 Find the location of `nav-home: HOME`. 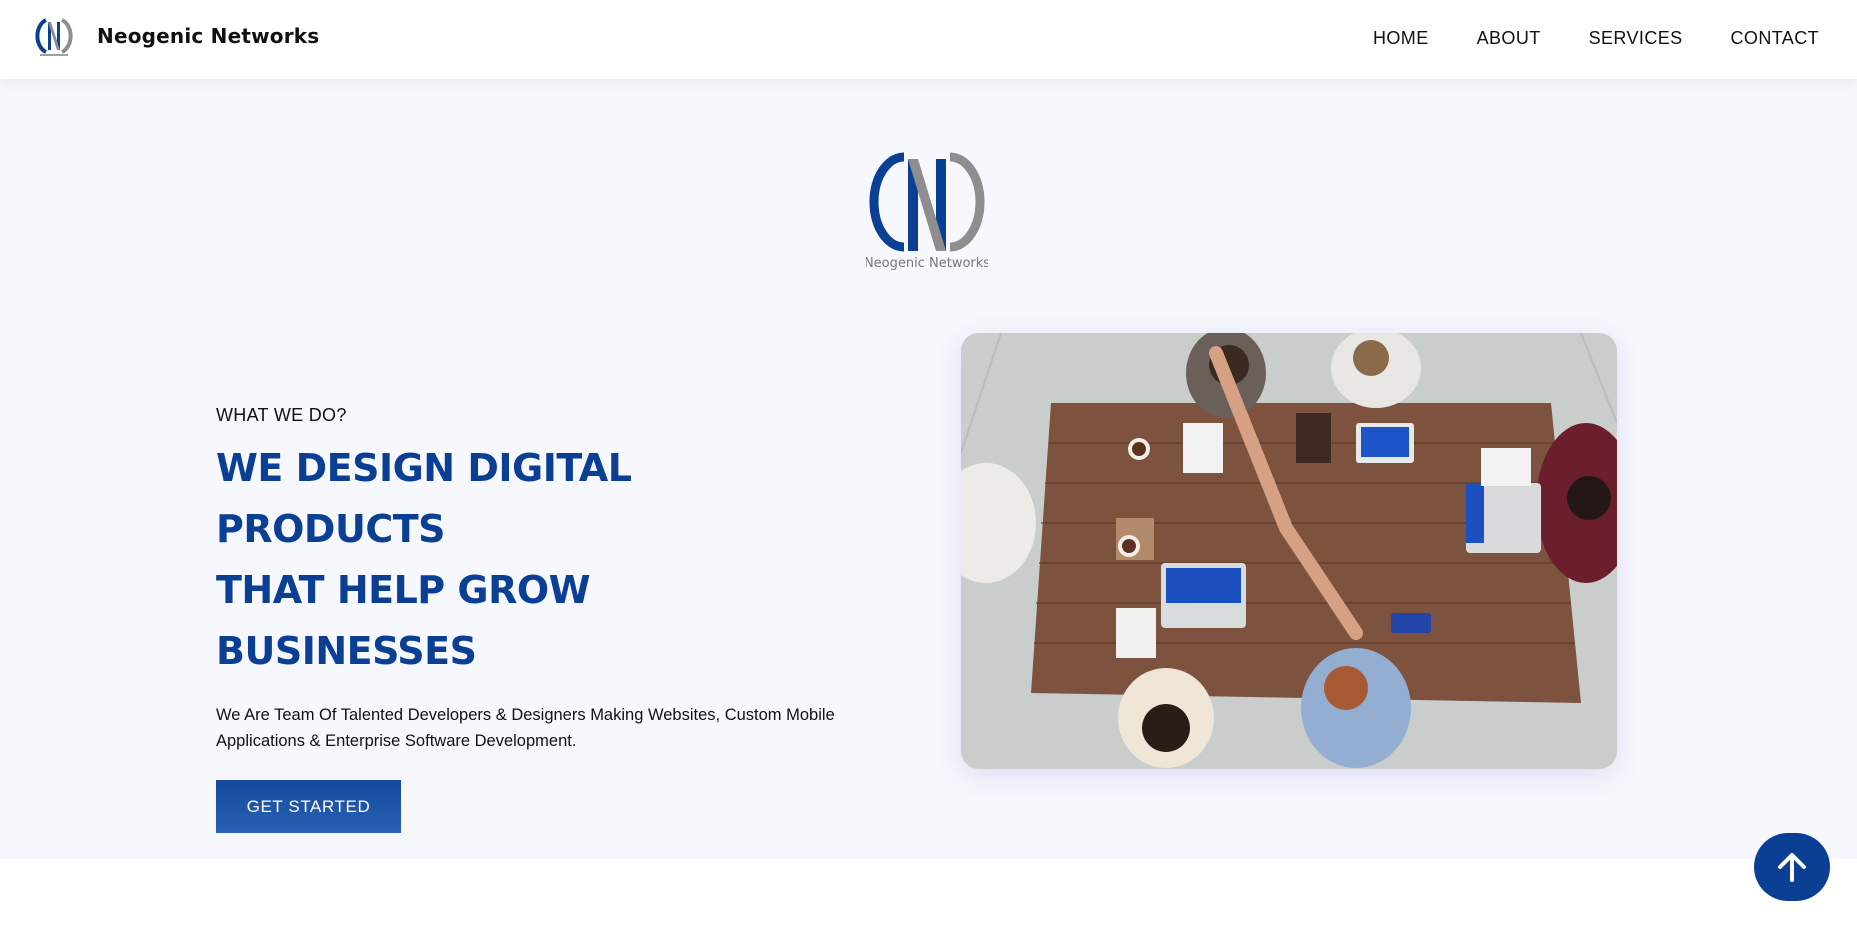

nav-home: HOME is located at coordinates (1401, 38).